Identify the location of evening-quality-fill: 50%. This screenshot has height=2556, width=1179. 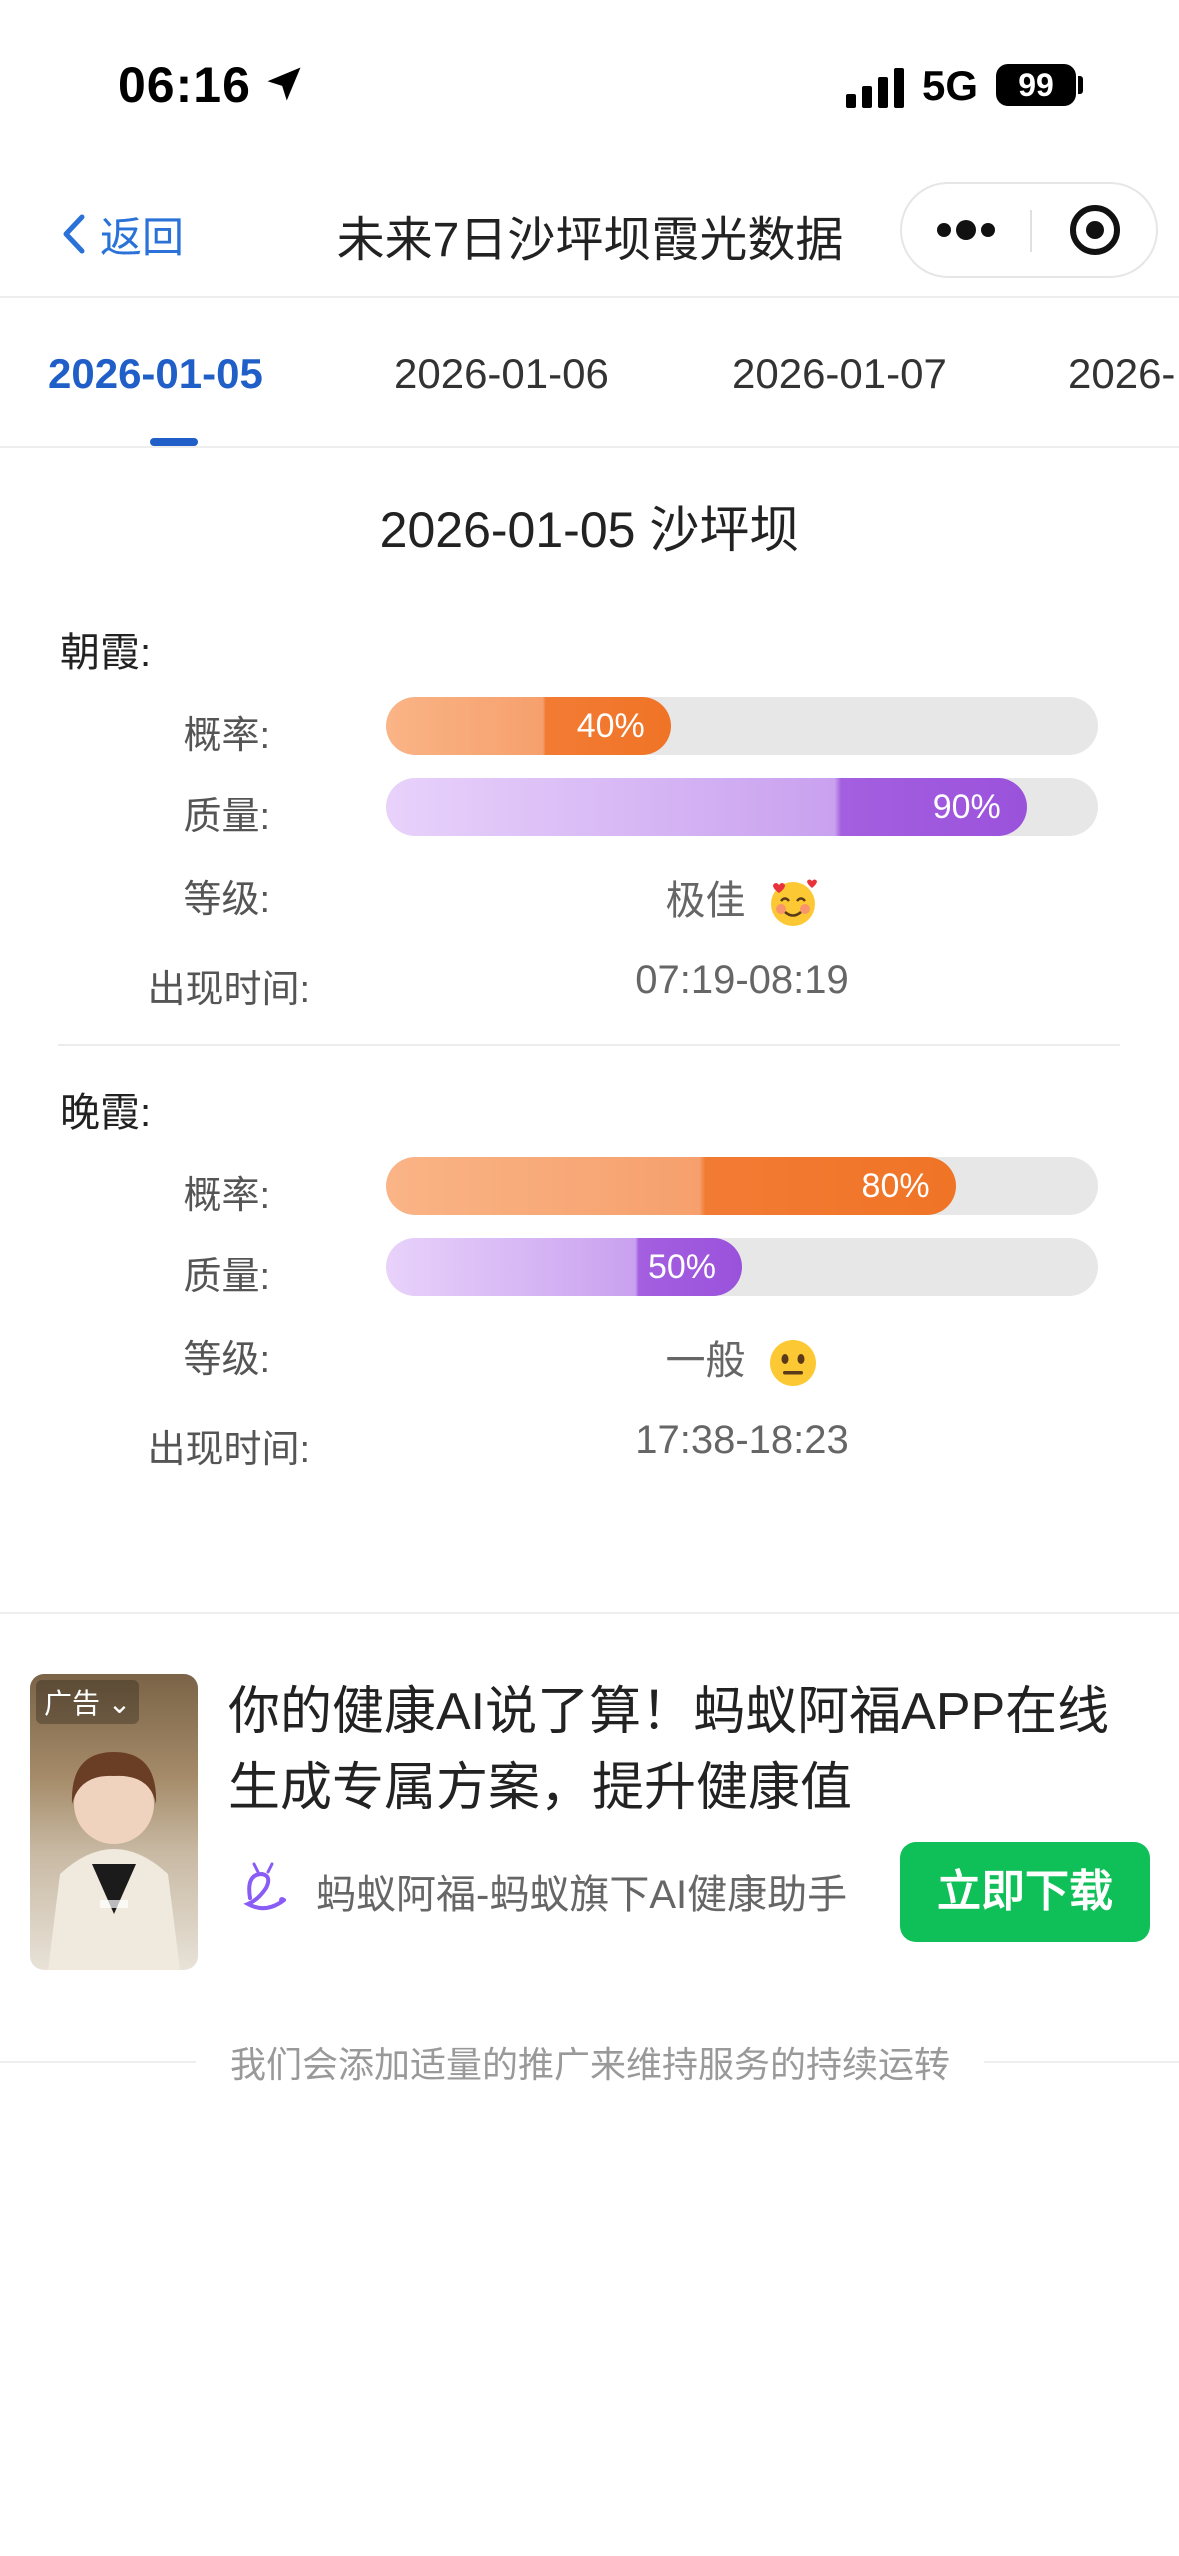
(564, 1267).